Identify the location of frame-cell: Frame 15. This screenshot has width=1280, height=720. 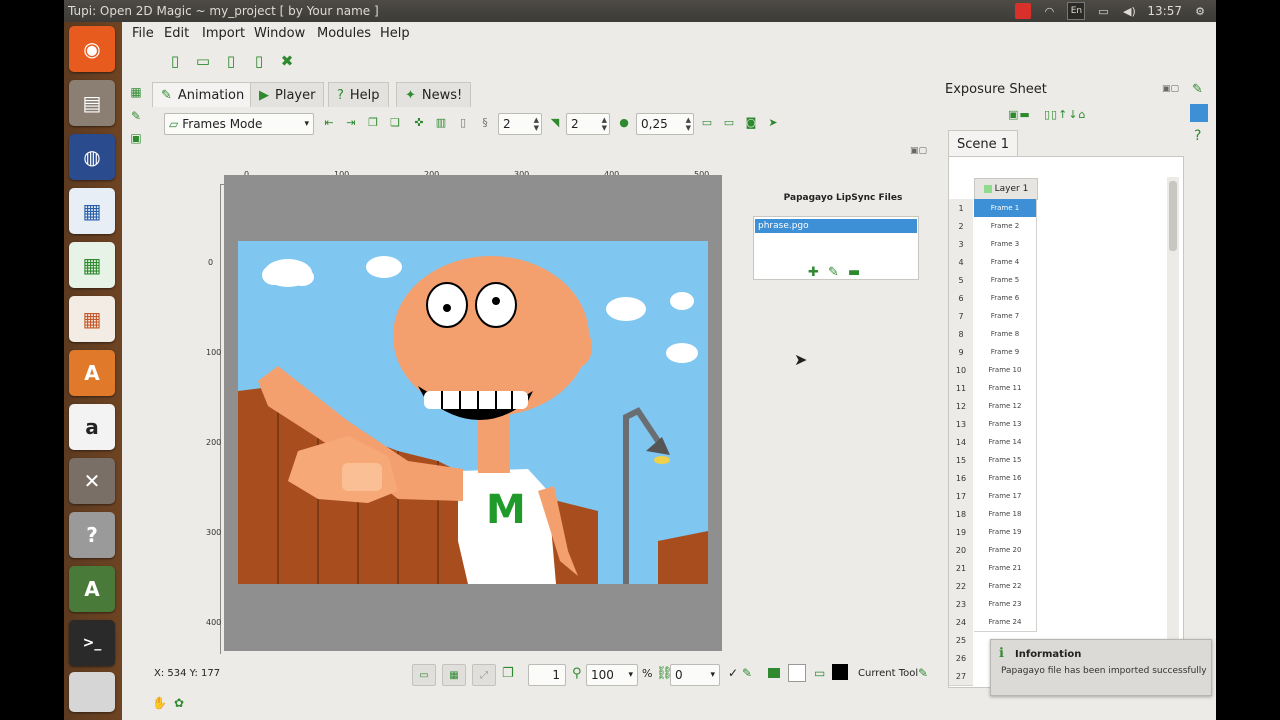
(1005, 460).